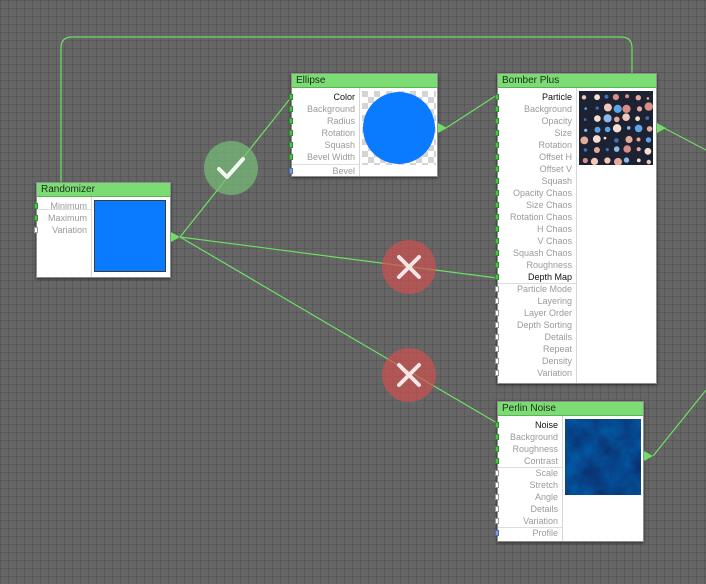 The height and width of the screenshot is (584, 706). What do you see at coordinates (497, 497) in the screenshot?
I see `input-port-angle` at bounding box center [497, 497].